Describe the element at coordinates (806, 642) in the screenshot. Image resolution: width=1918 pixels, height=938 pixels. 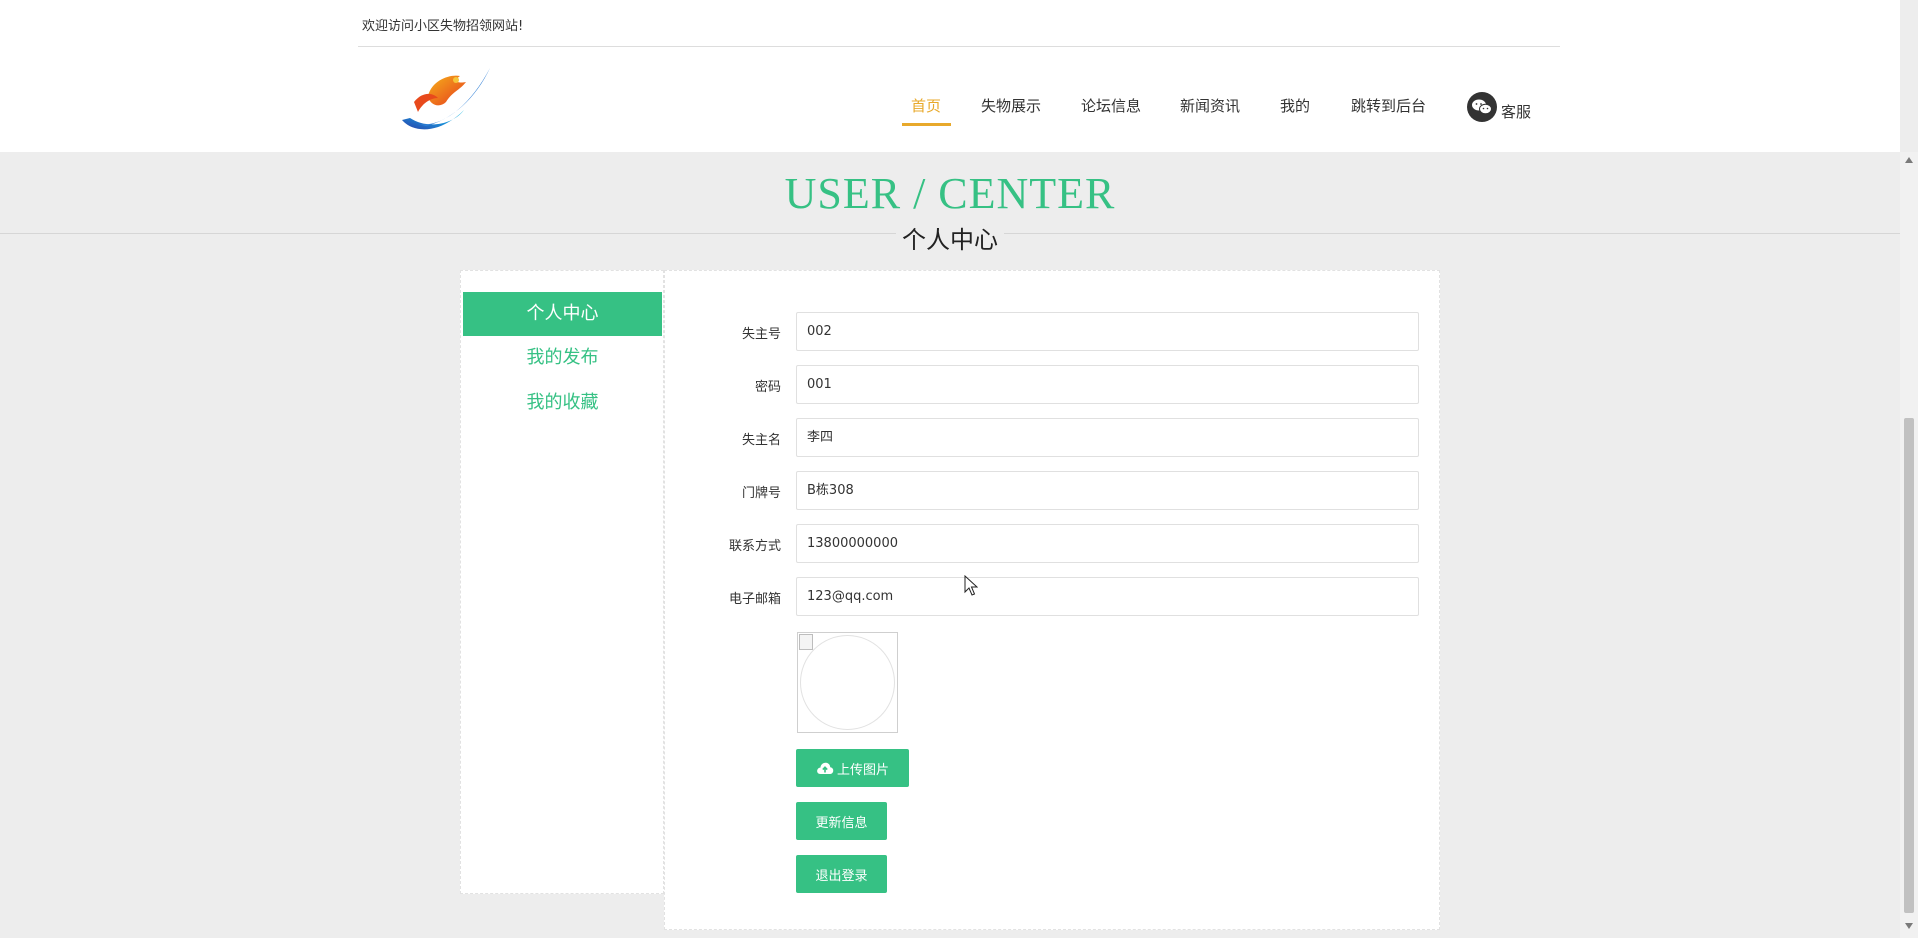
I see `broken-image-icon` at that location.